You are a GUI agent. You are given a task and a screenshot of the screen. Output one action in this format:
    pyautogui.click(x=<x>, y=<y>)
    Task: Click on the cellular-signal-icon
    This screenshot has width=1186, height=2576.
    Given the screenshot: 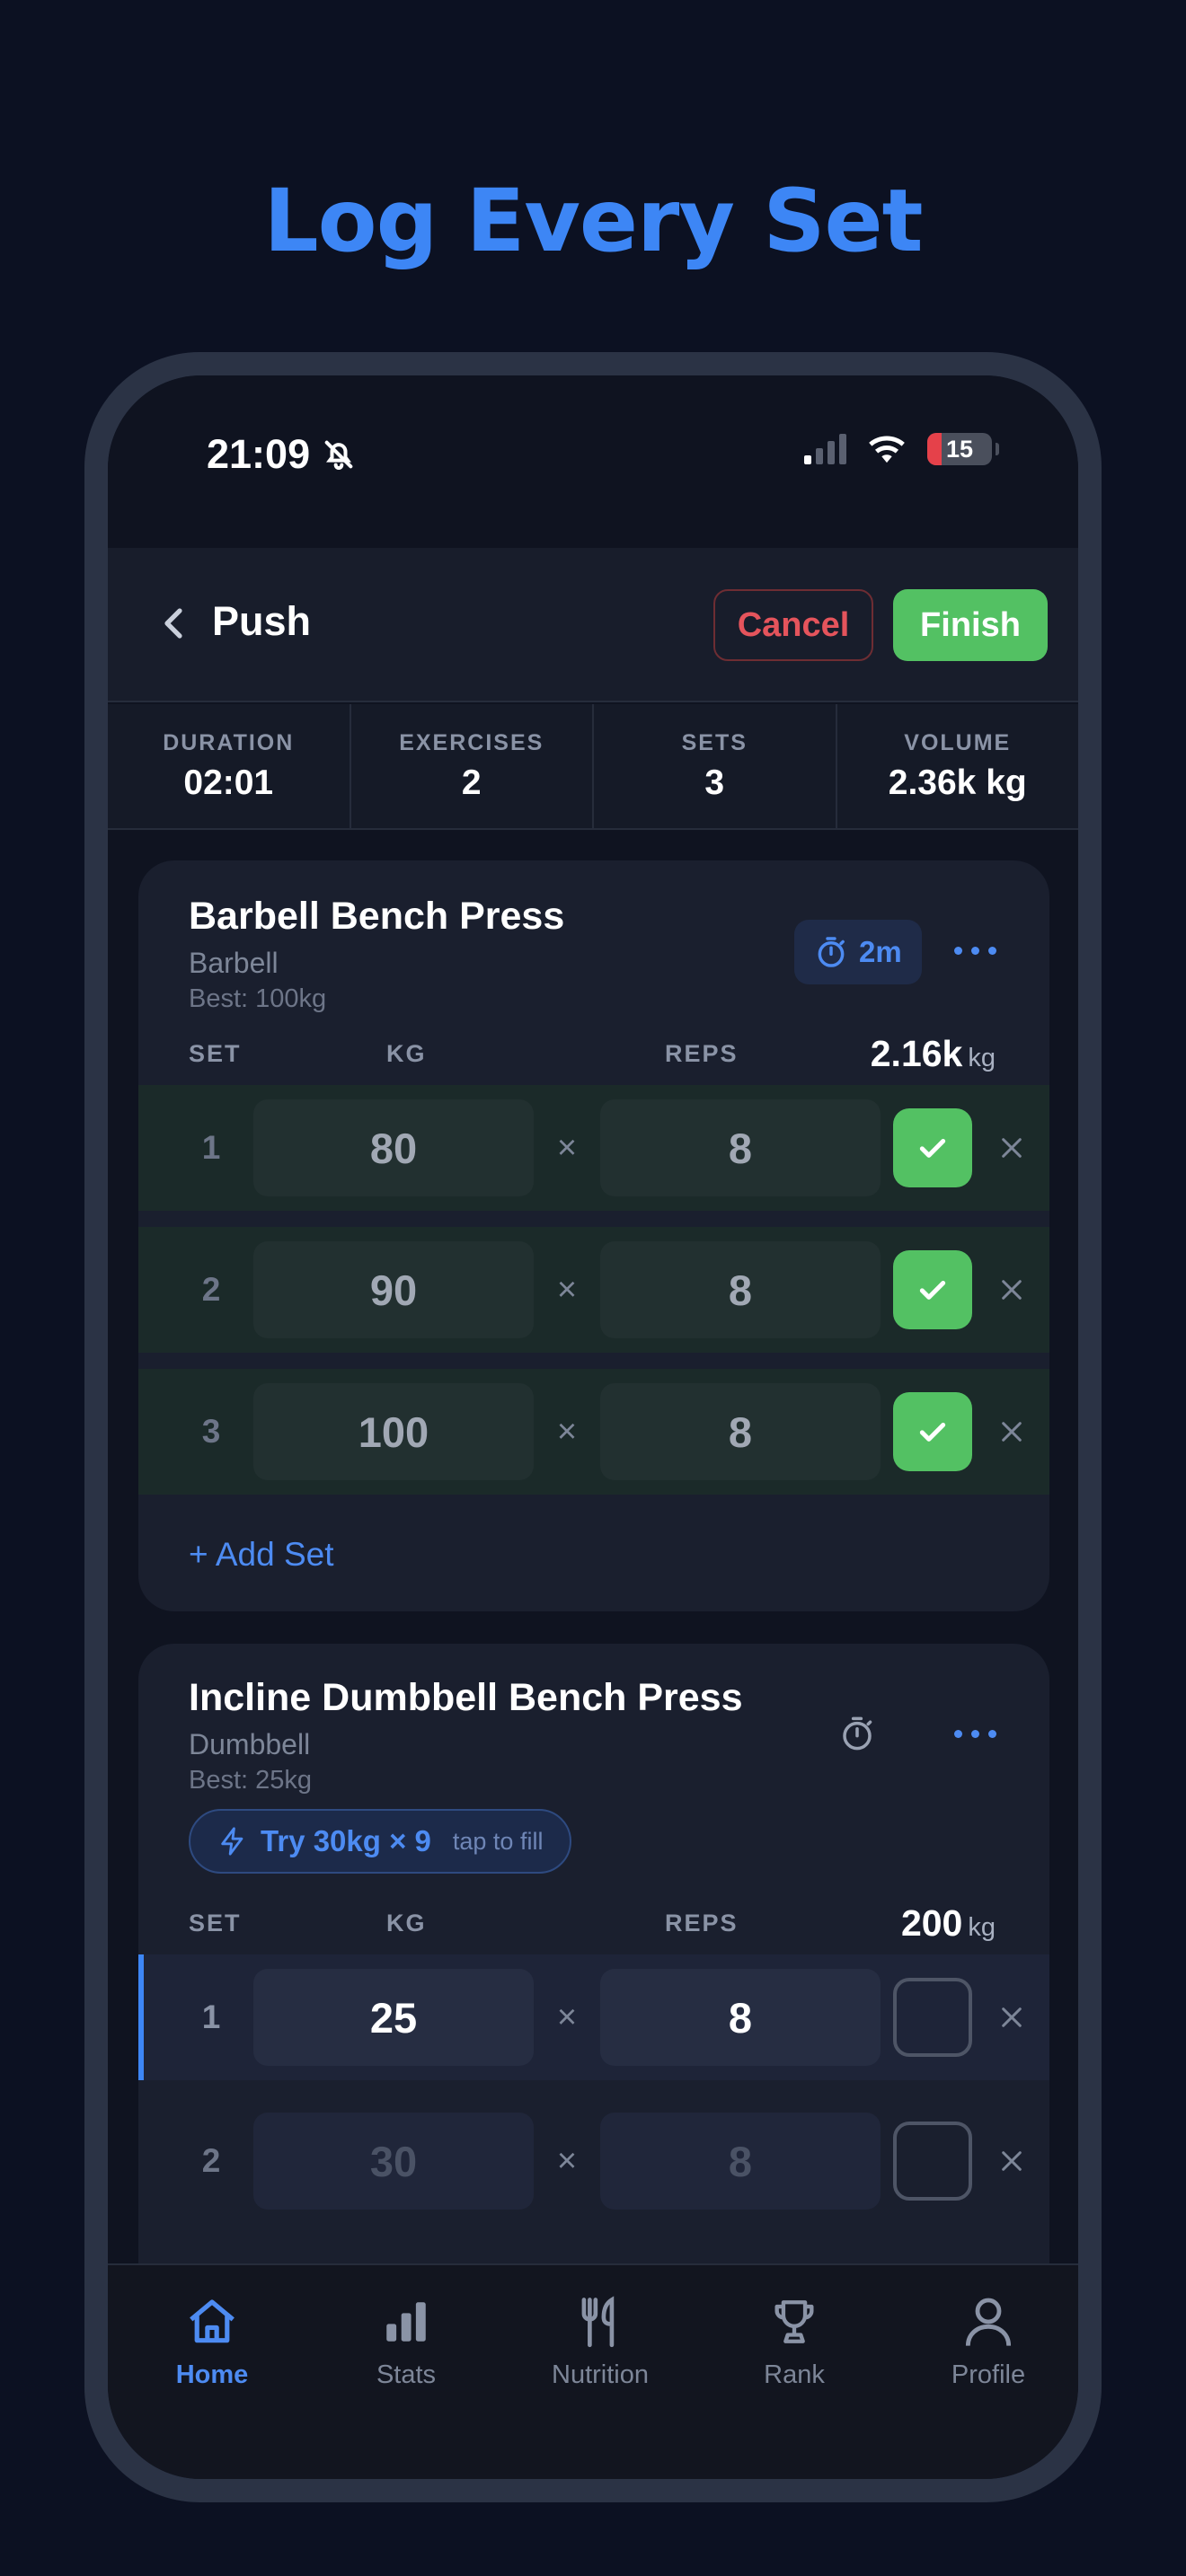 What is the action you would take?
    pyautogui.click(x=825, y=449)
    